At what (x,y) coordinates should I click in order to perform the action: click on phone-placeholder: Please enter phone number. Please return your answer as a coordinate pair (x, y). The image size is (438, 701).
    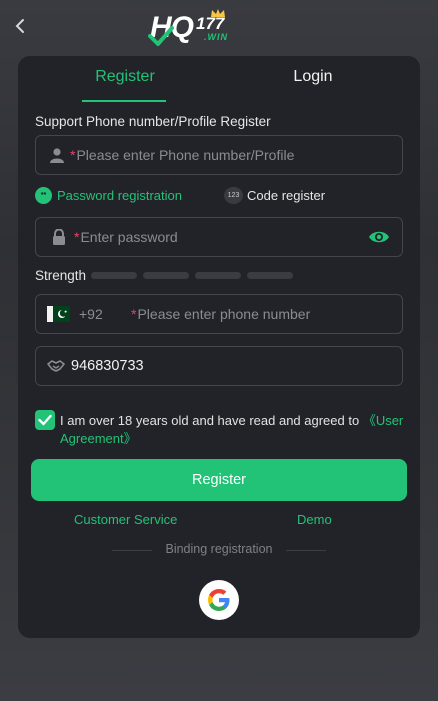
    Looking at the image, I should click on (224, 314).